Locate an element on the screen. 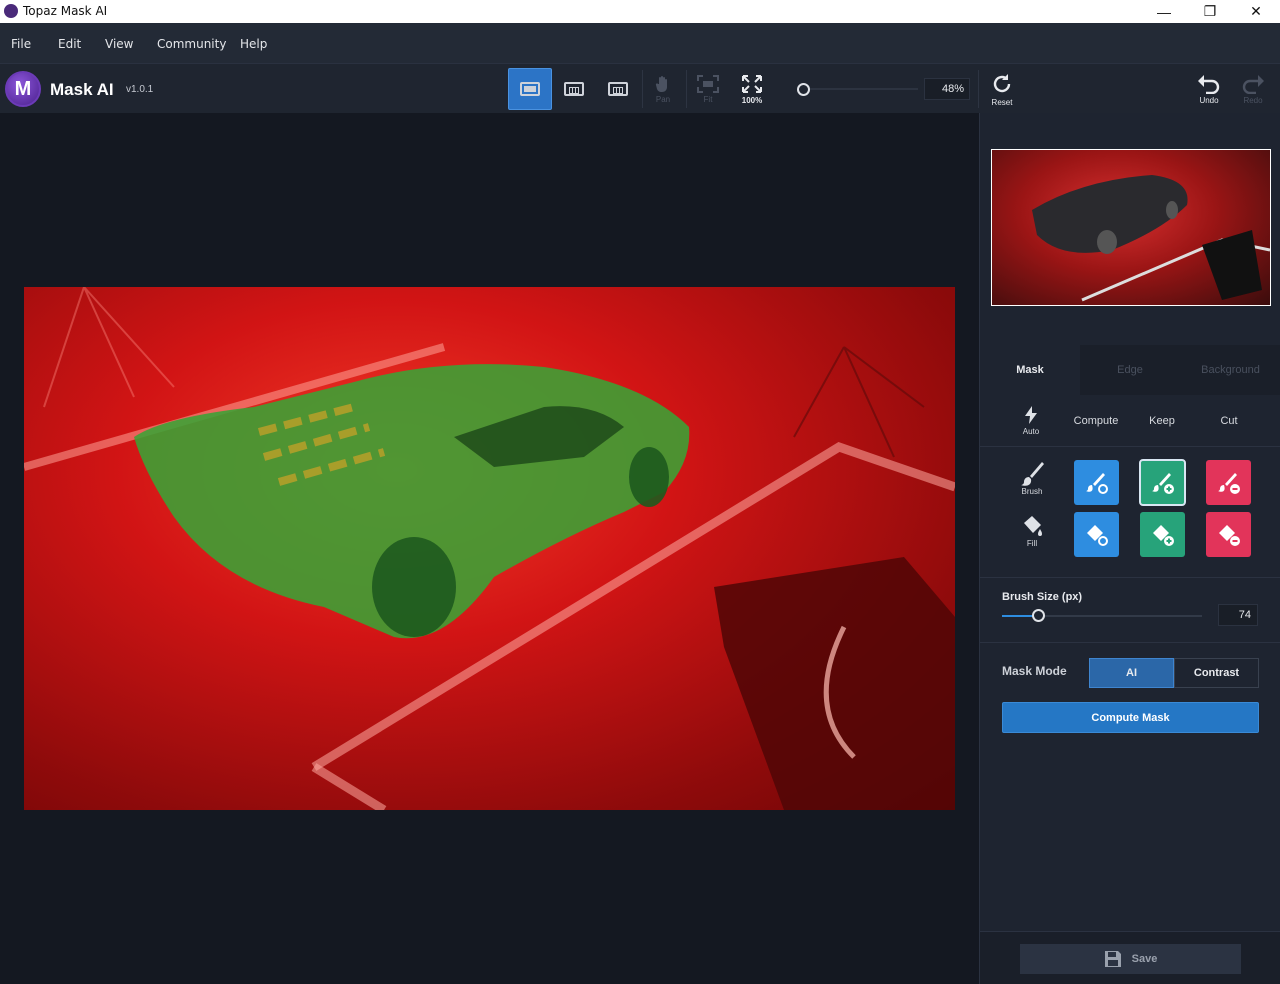 The height and width of the screenshot is (984, 1280). side-by-side-view-button is located at coordinates (618, 89).